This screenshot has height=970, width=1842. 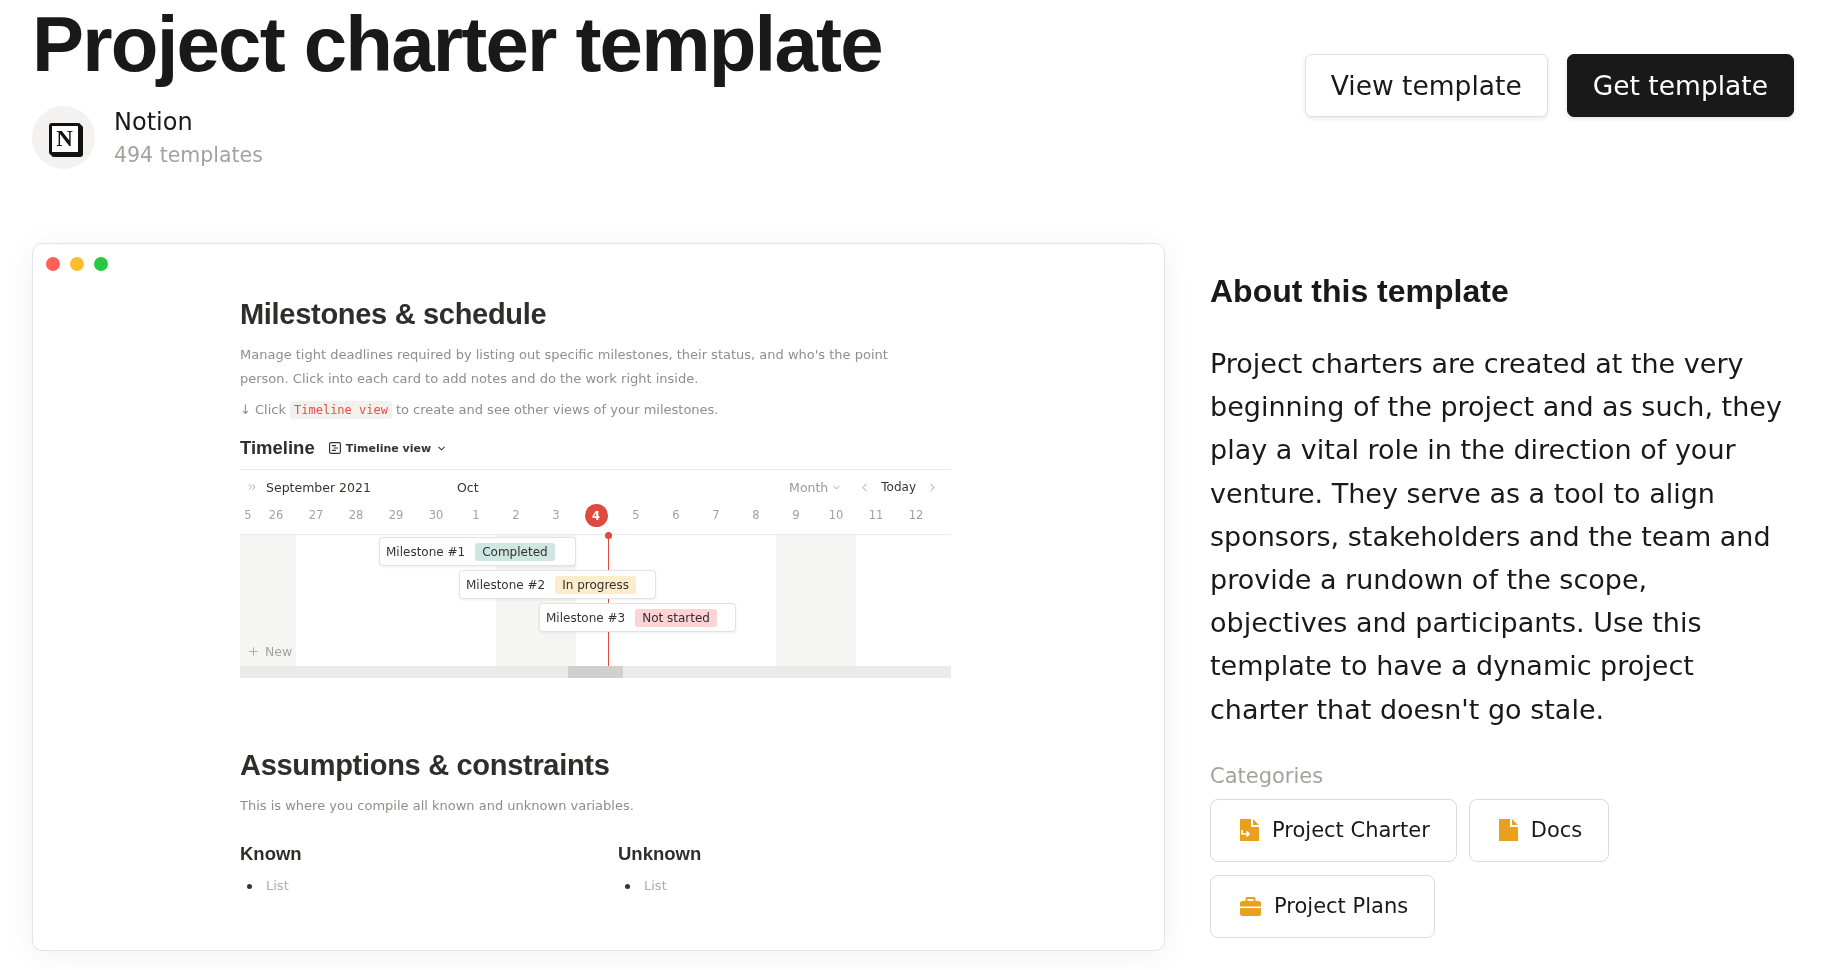 I want to click on column-heading: Unknown, so click(x=660, y=854).